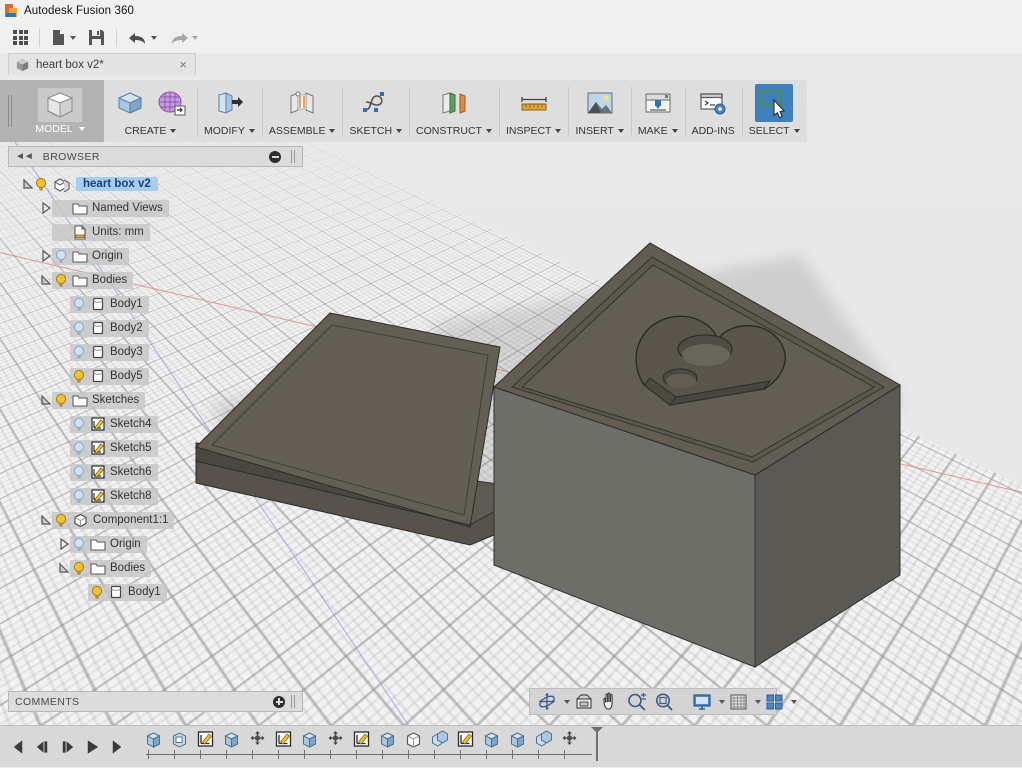 This screenshot has height=768, width=1022. Describe the element at coordinates (179, 739) in the screenshot. I see `timeline-feature-shell` at that location.